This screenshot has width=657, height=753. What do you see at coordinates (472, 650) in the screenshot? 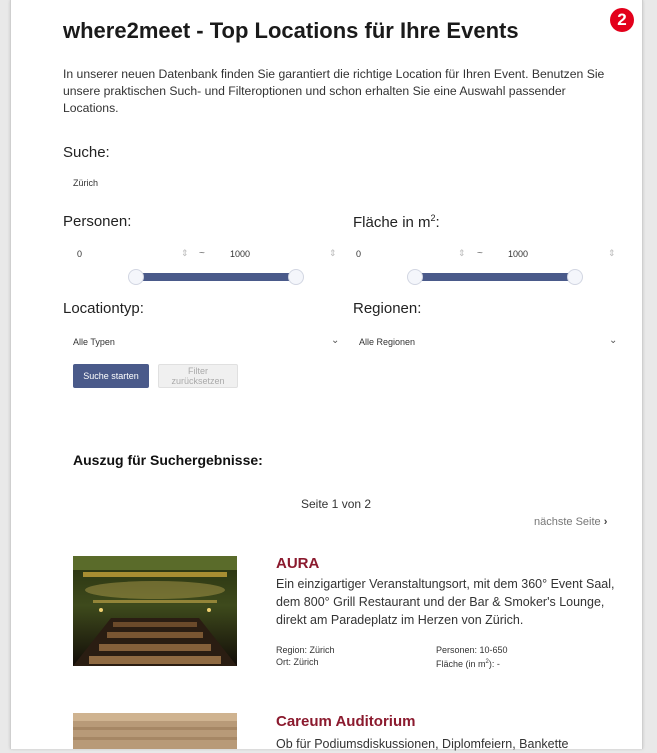
I see `location-persons: Personen: 10-650` at bounding box center [472, 650].